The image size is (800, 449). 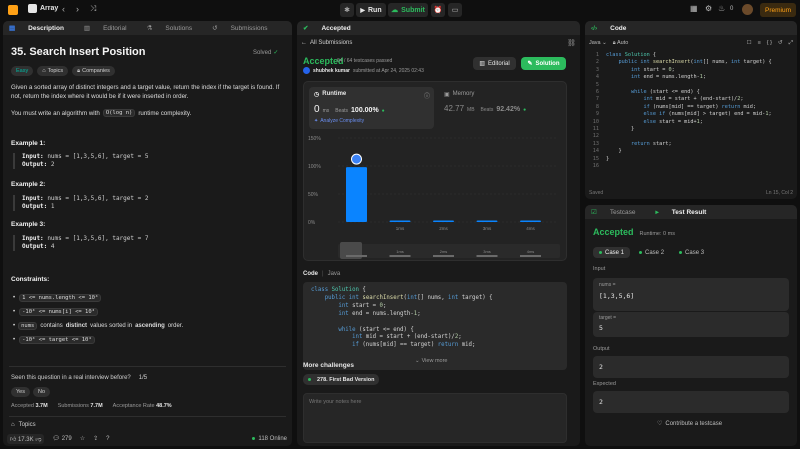 I want to click on bookmark-icon: ☐, so click(x=749, y=43).